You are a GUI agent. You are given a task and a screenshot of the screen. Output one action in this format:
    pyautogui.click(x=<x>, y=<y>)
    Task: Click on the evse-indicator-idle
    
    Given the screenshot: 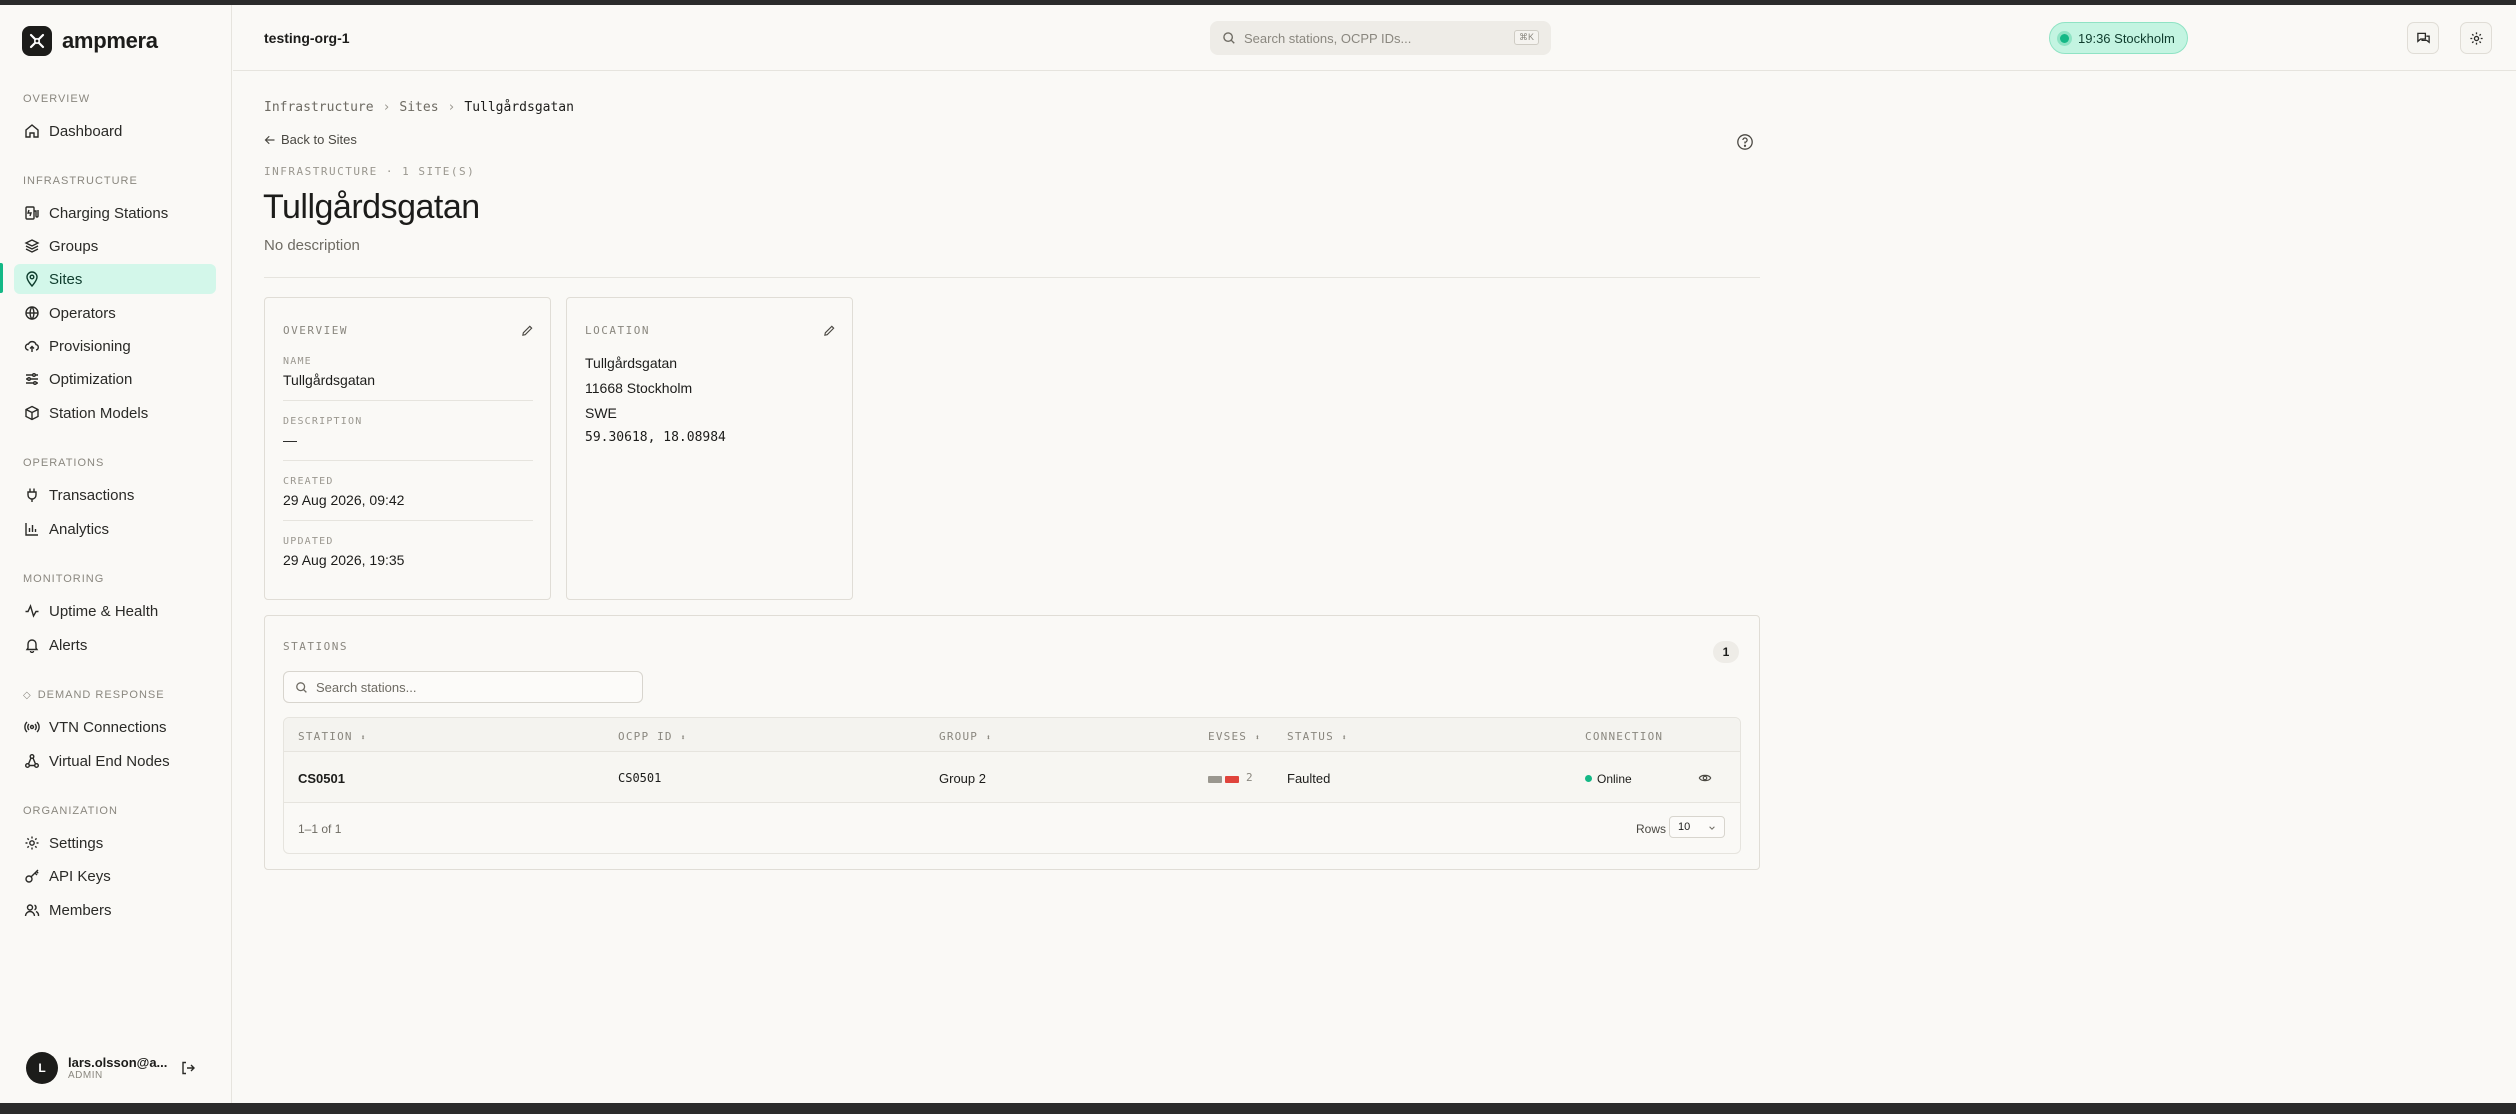 What is the action you would take?
    pyautogui.click(x=1215, y=779)
    